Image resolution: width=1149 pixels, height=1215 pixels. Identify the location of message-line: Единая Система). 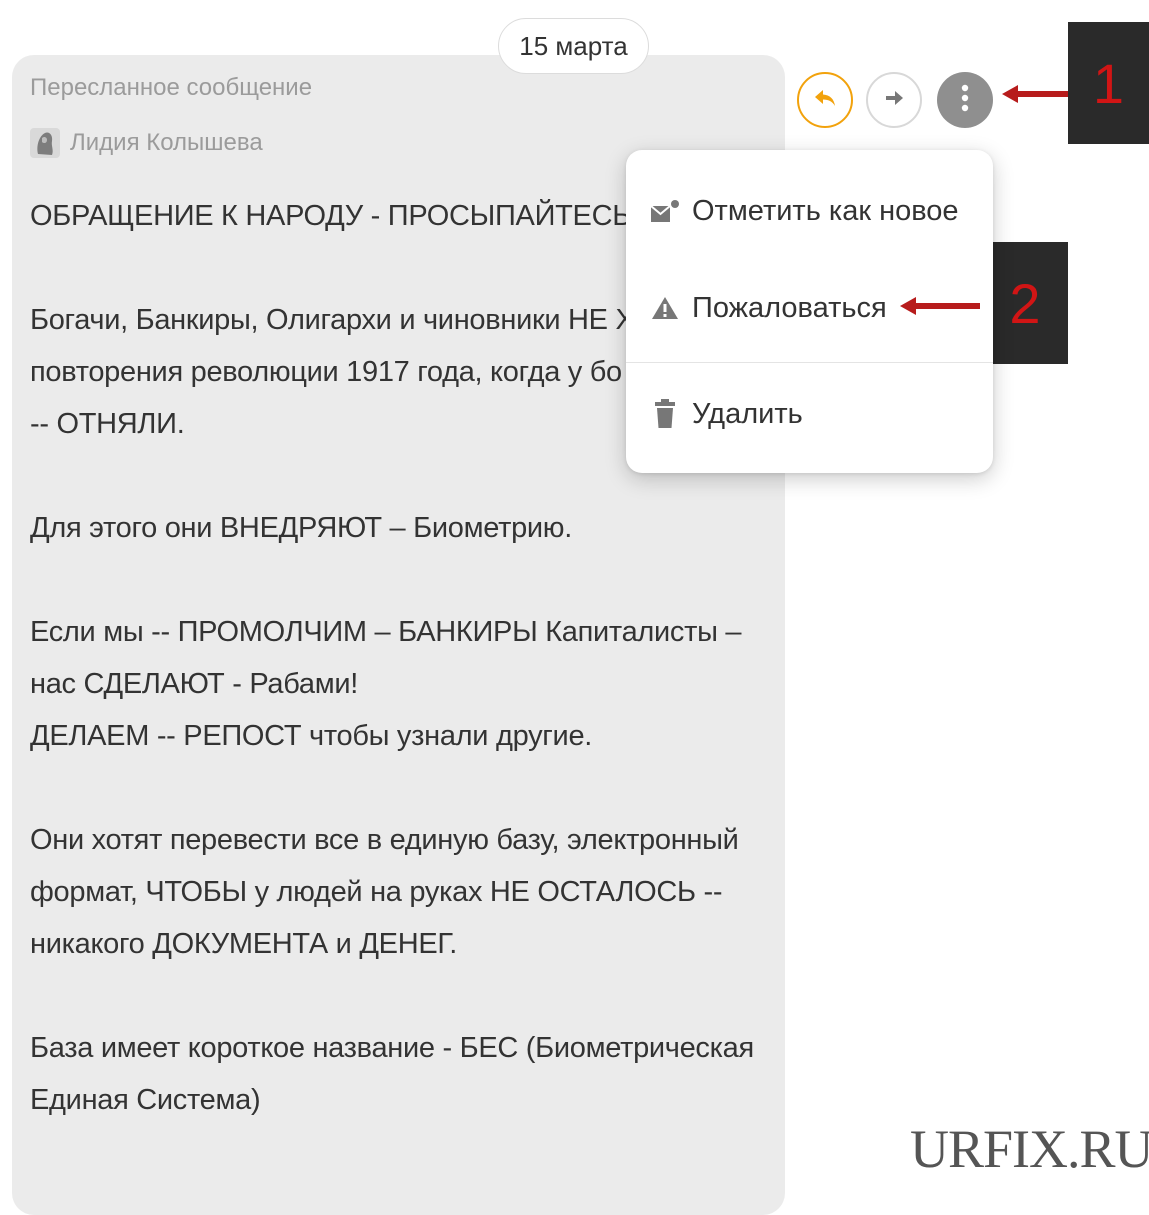
(145, 1100).